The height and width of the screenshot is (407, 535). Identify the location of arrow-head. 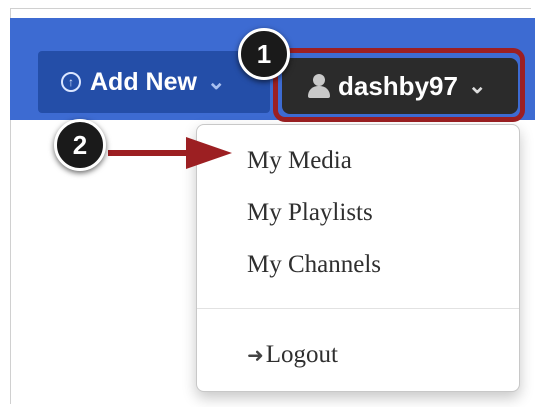
(209, 153).